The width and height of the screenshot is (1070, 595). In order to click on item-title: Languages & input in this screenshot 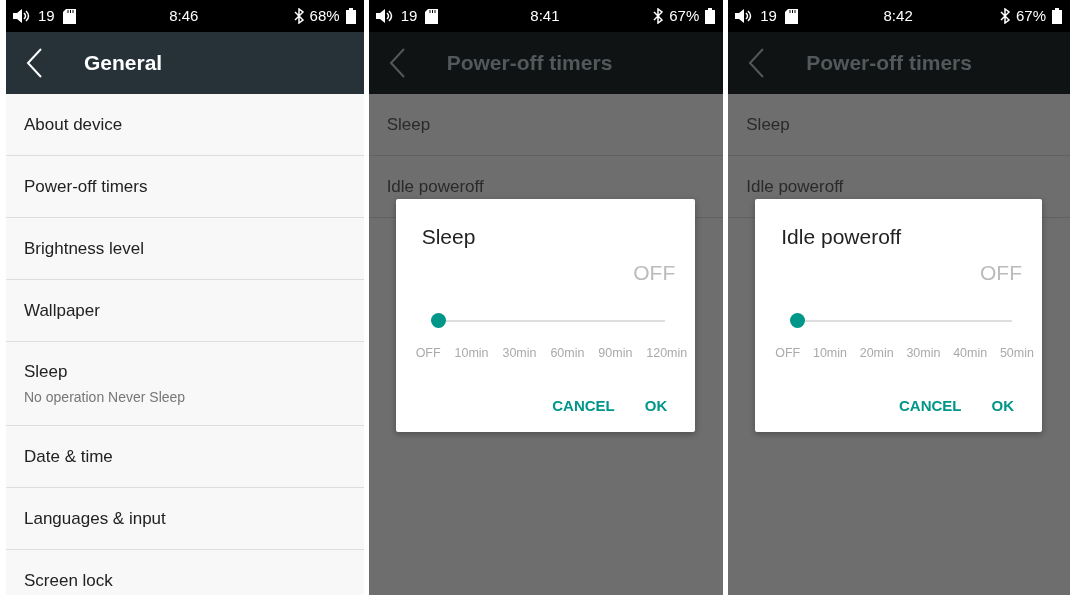, I will do `click(95, 518)`.